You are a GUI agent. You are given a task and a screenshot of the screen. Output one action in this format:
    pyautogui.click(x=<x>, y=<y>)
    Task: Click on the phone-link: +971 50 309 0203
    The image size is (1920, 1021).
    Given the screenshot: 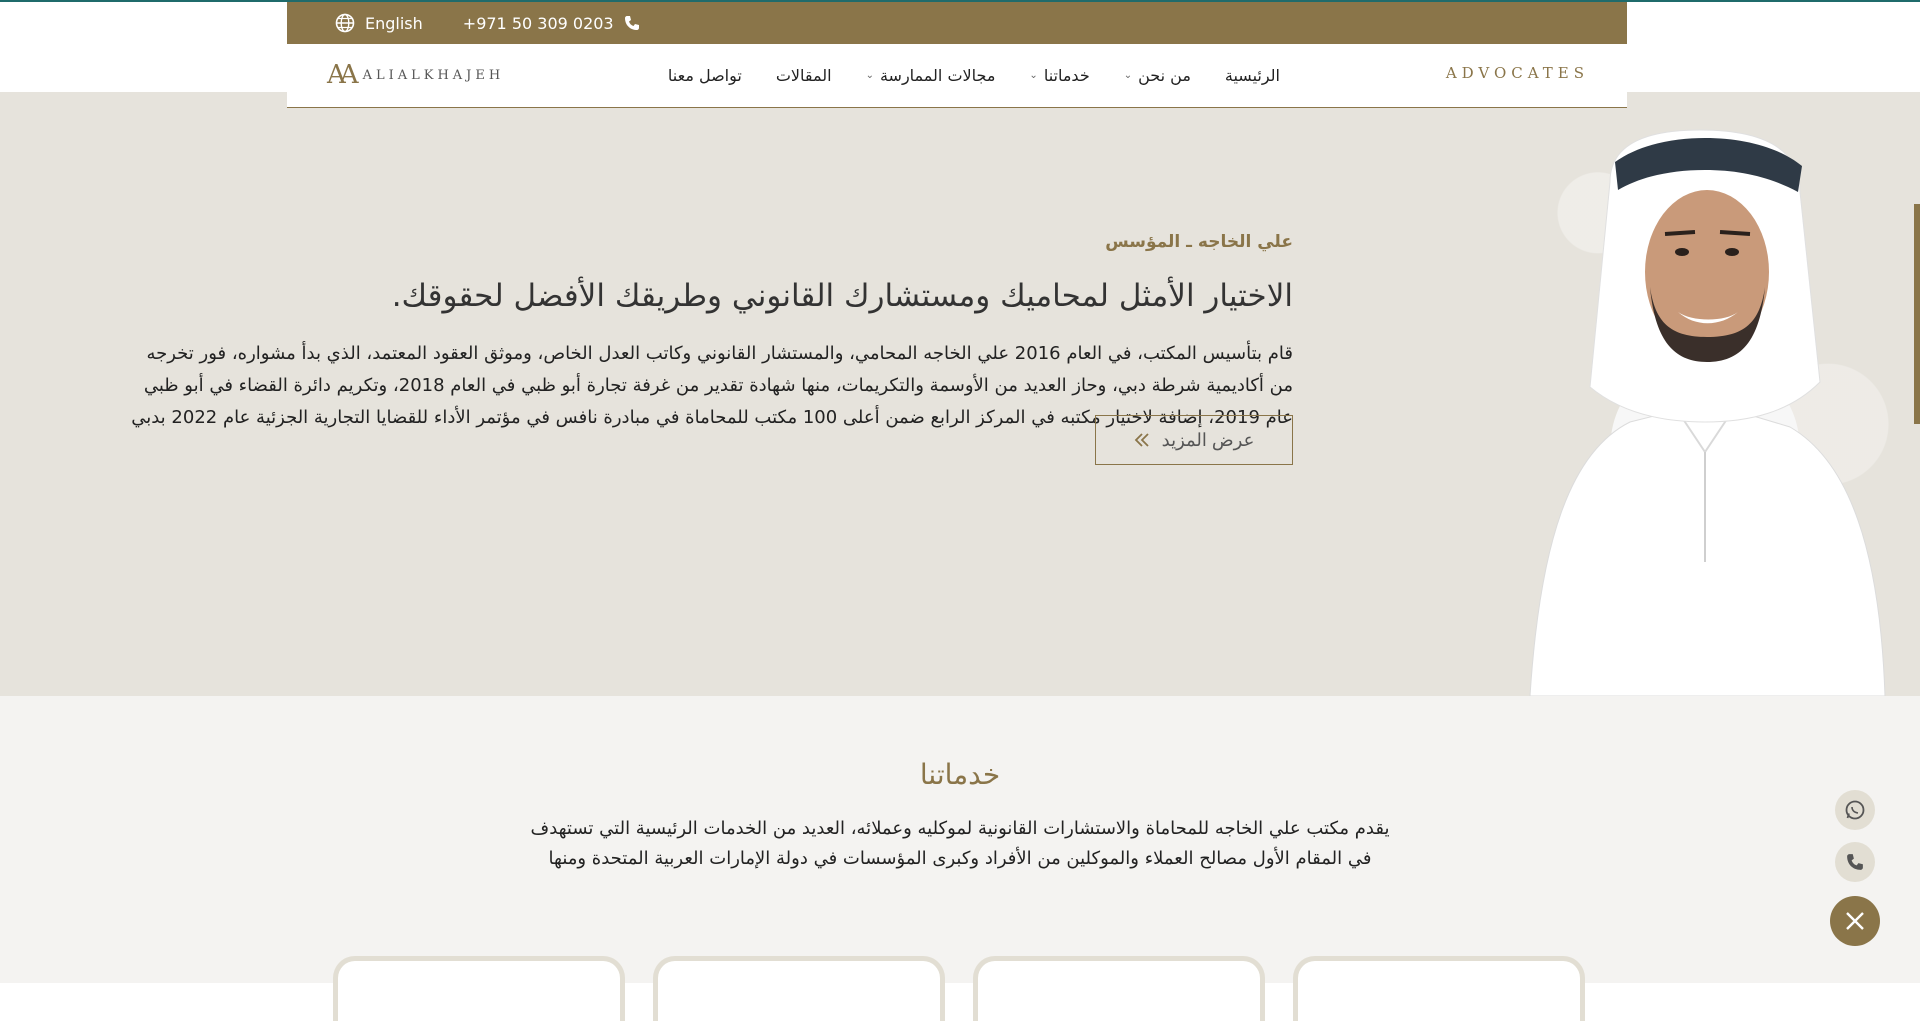 What is the action you would take?
    pyautogui.click(x=551, y=23)
    